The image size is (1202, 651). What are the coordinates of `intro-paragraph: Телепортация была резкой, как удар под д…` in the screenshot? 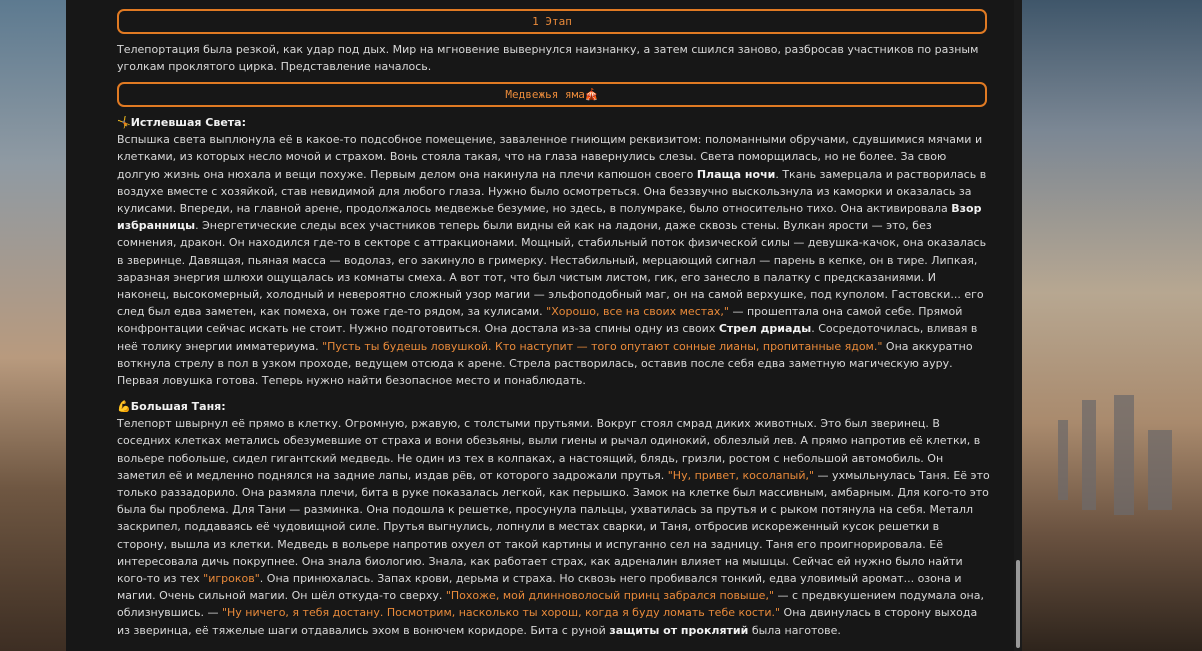 It's located at (548, 58).